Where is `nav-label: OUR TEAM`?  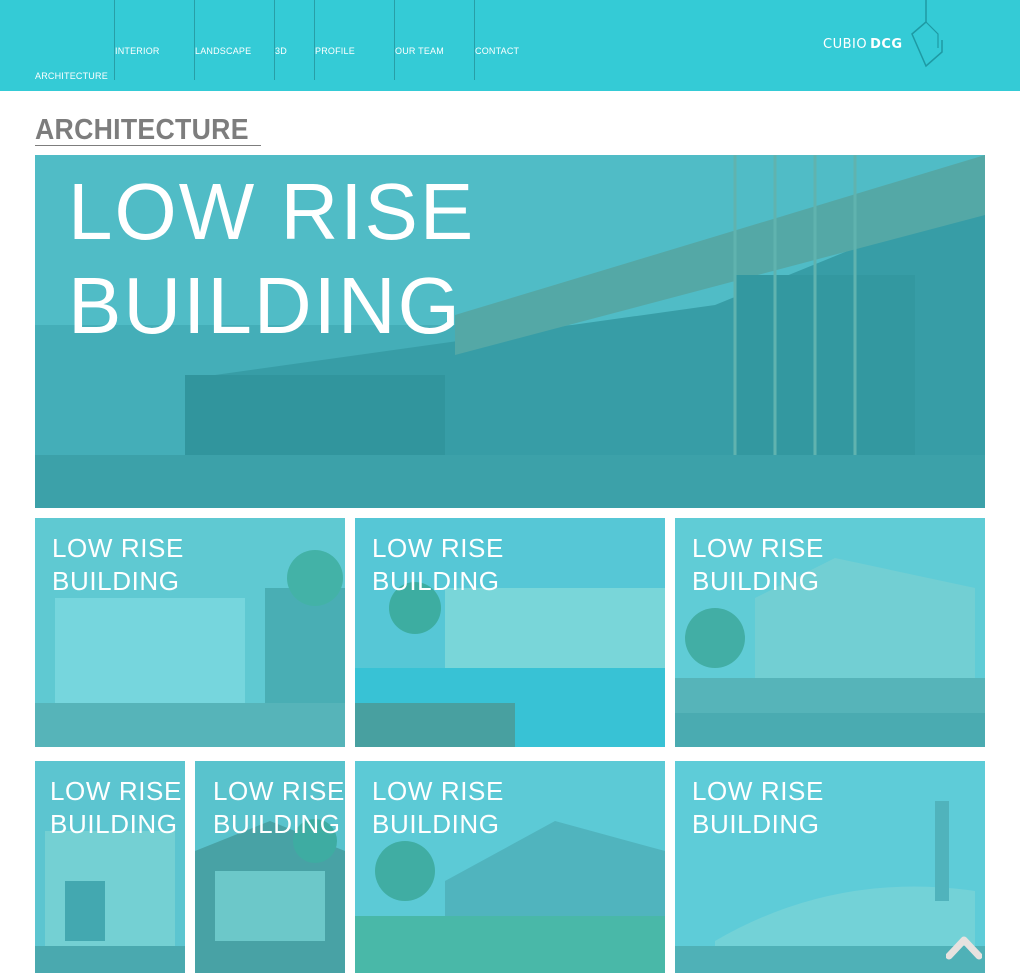
nav-label: OUR TEAM is located at coordinates (419, 51).